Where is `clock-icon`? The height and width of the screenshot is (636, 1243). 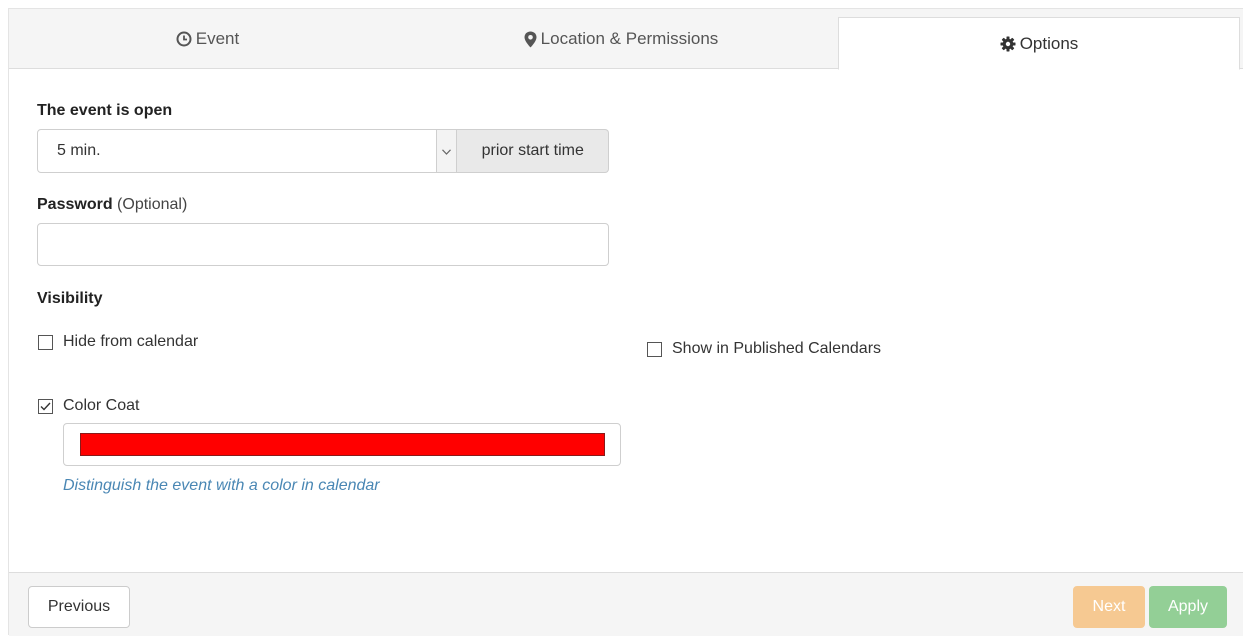
clock-icon is located at coordinates (184, 39).